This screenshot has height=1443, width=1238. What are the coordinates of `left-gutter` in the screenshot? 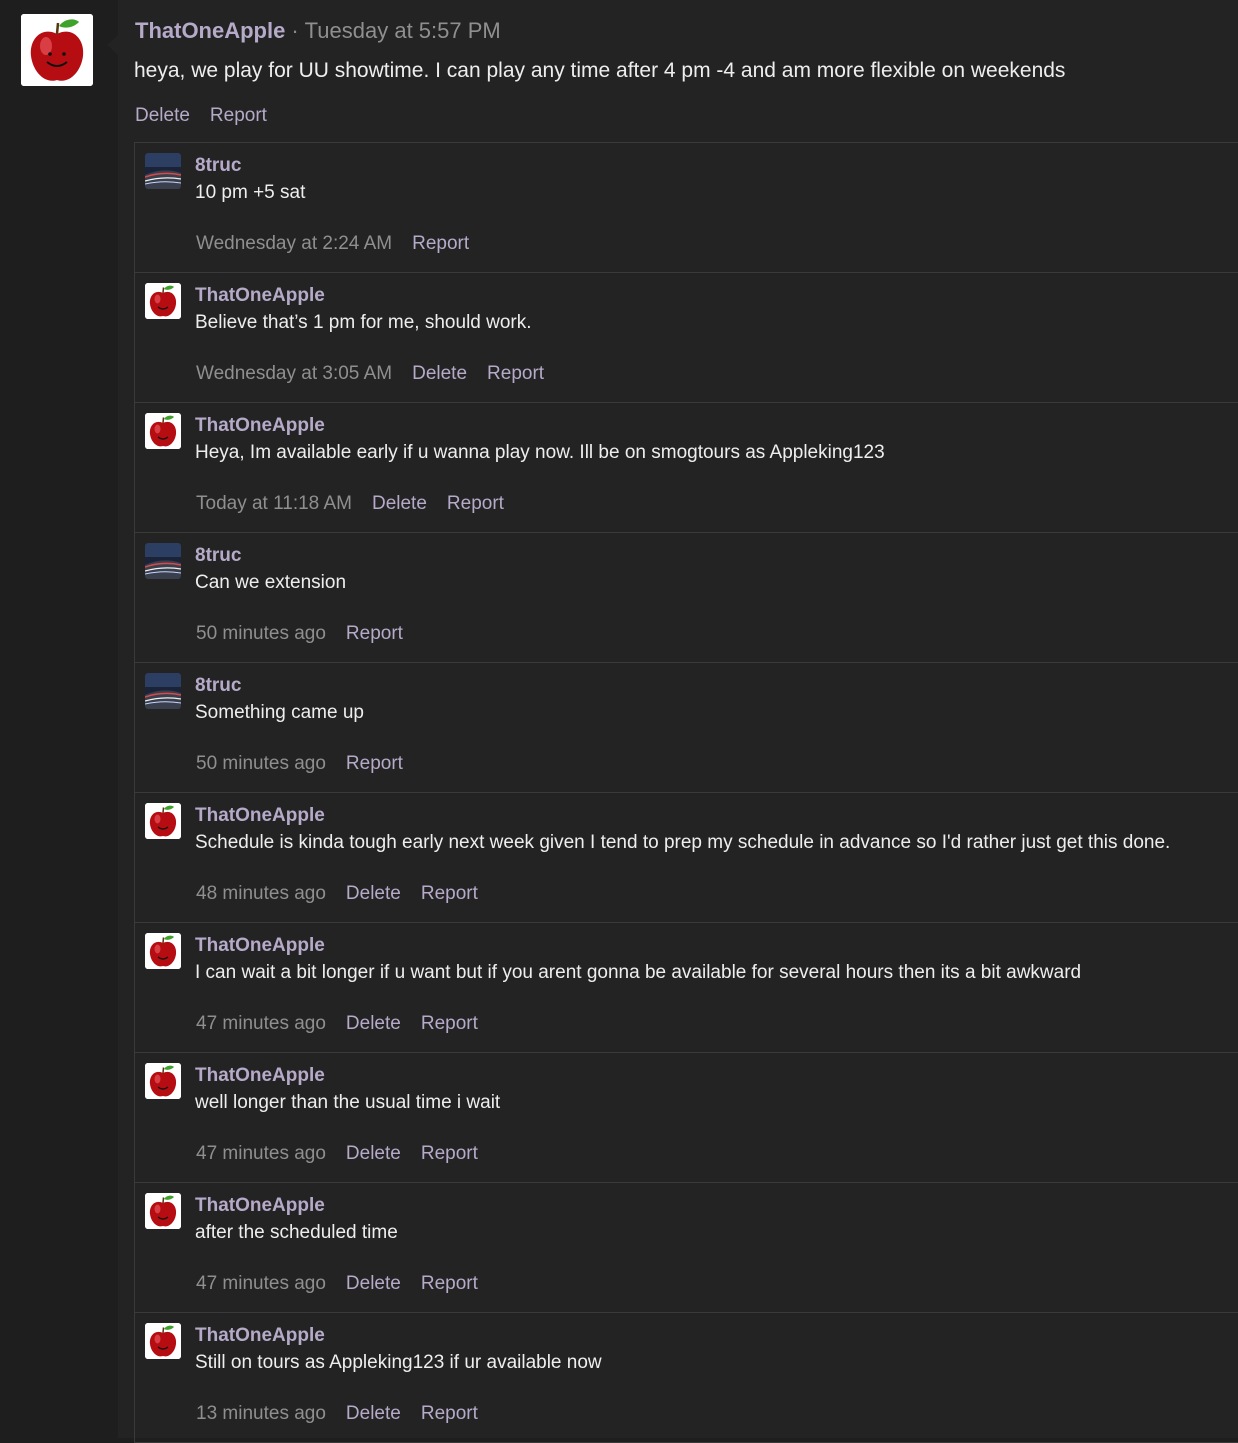 It's located at (59, 719).